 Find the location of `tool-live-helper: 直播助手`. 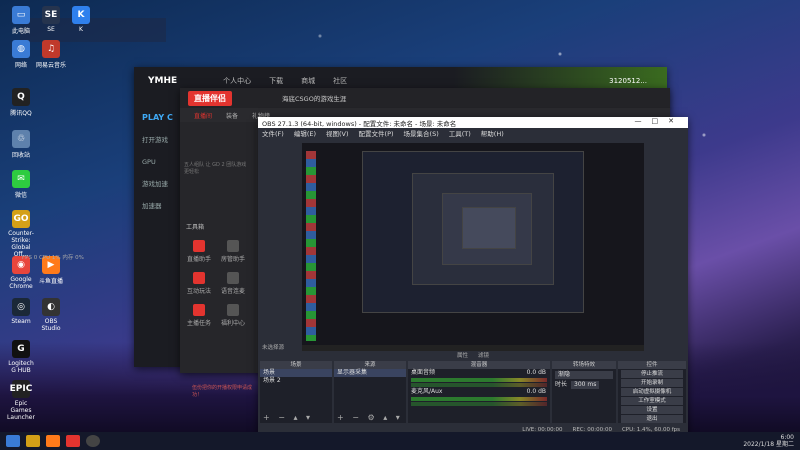

tool-live-helper: 直播助手 is located at coordinates (199, 251).